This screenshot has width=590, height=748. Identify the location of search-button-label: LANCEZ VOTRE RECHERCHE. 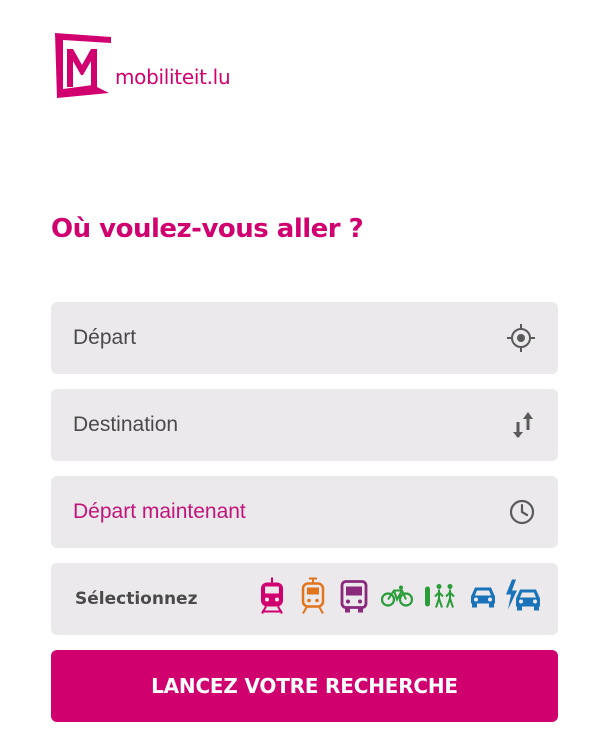
(304, 686).